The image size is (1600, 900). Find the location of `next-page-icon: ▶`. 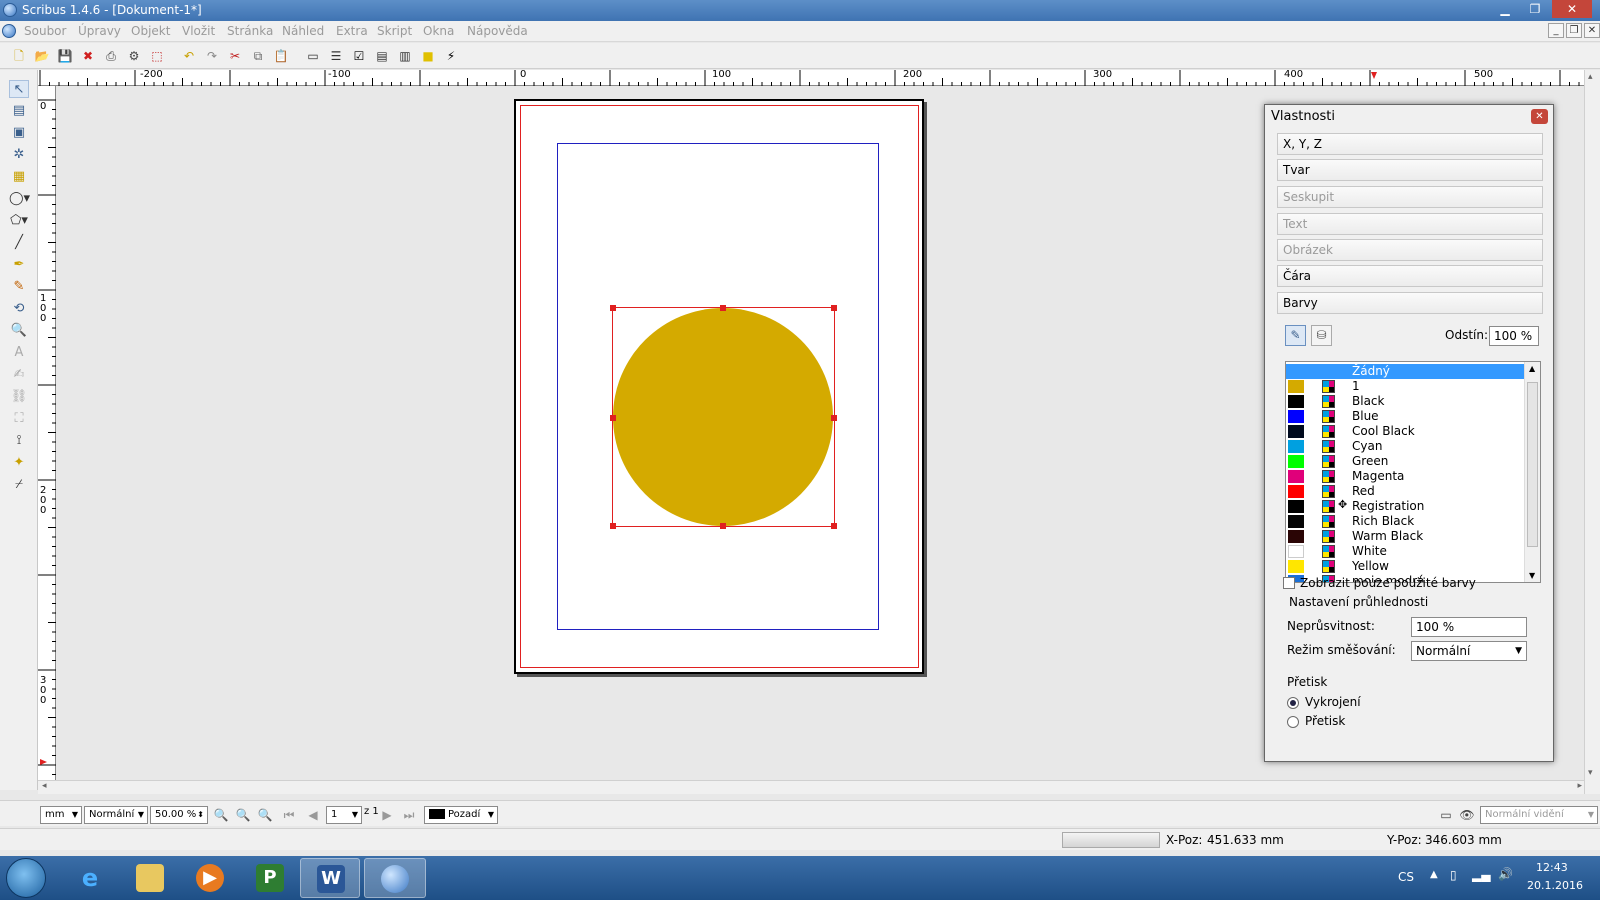

next-page-icon: ▶ is located at coordinates (387, 815).